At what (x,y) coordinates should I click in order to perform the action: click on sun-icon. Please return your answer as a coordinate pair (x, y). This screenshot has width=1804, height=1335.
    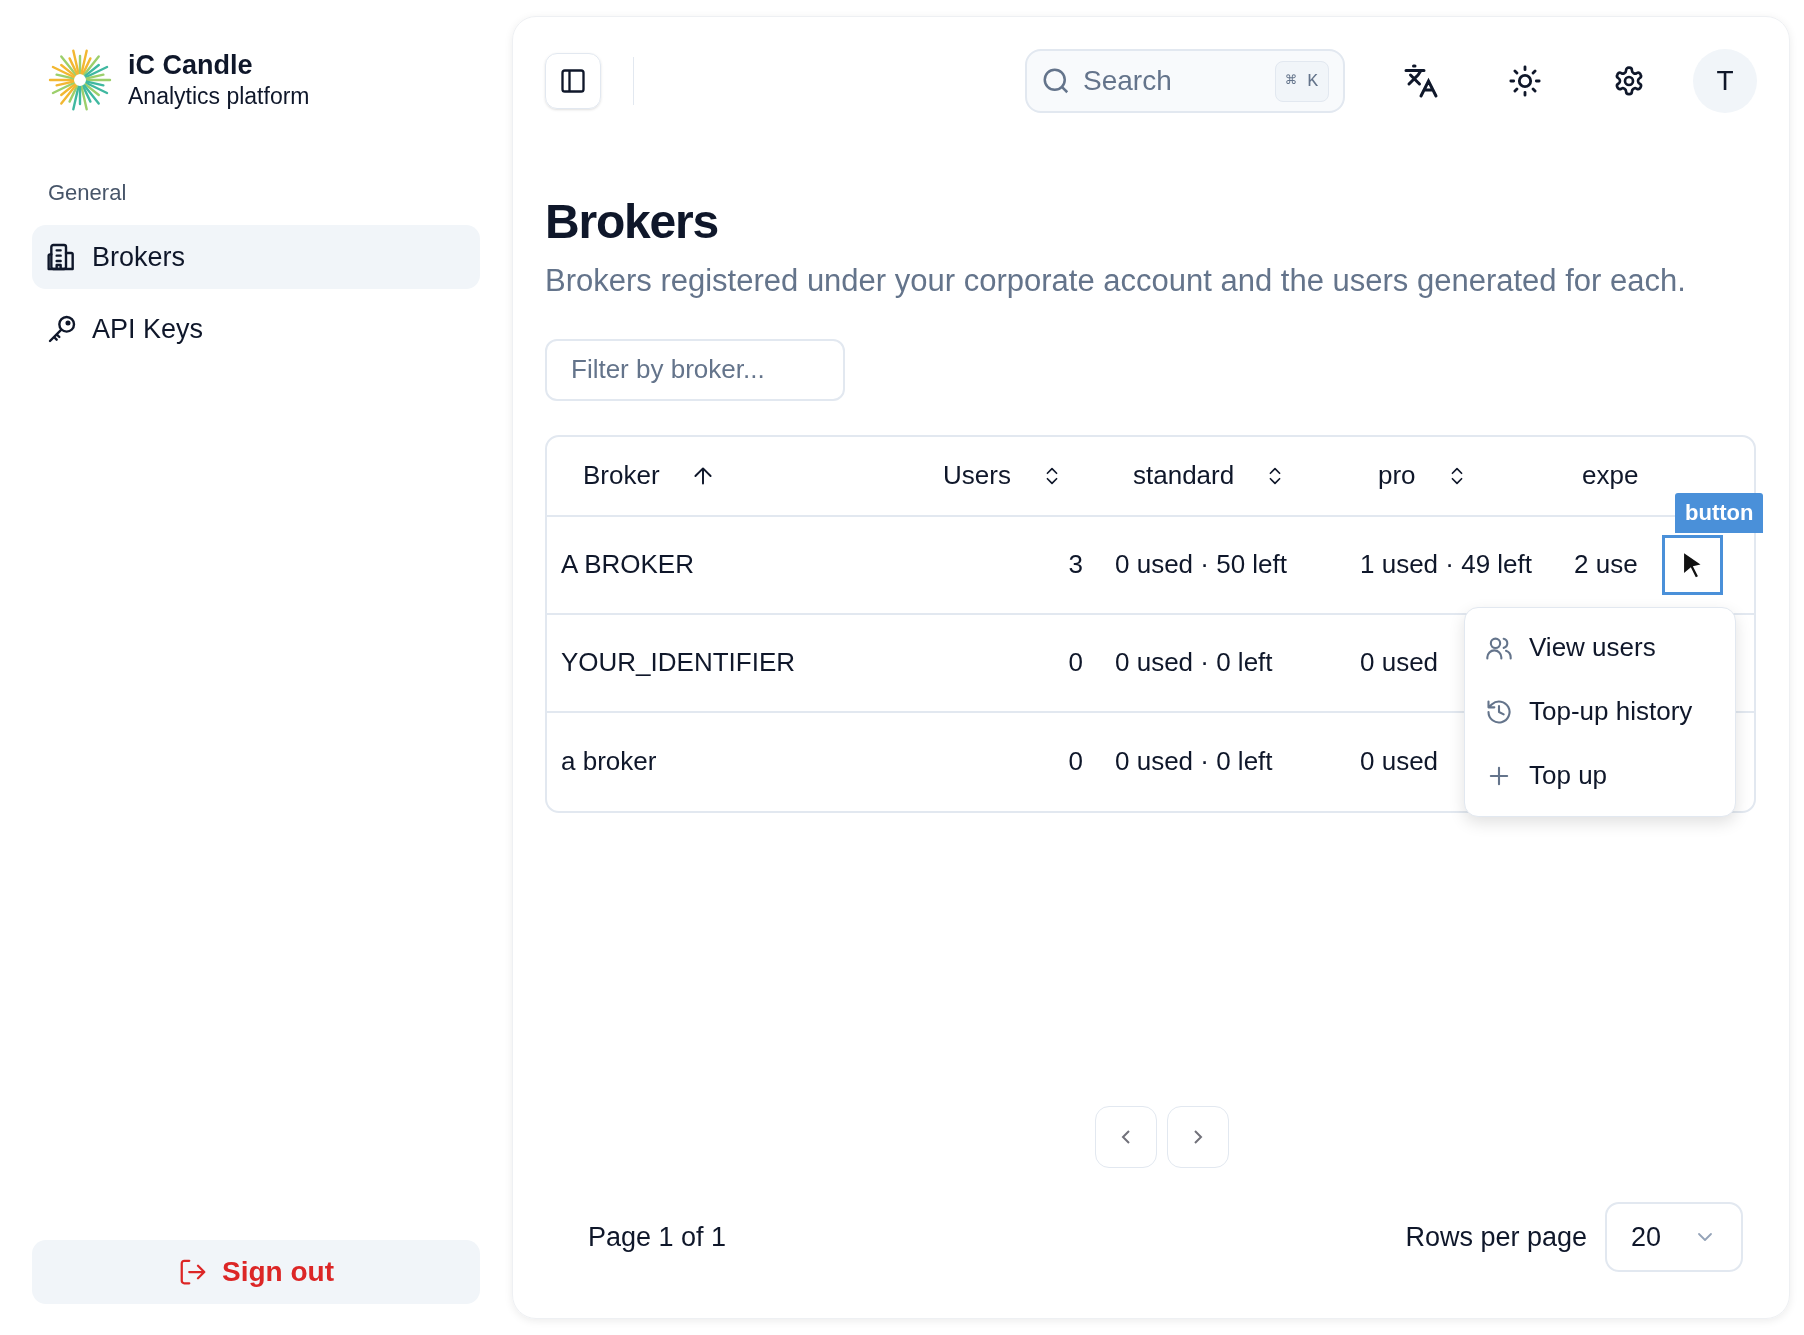
    Looking at the image, I should click on (1525, 81).